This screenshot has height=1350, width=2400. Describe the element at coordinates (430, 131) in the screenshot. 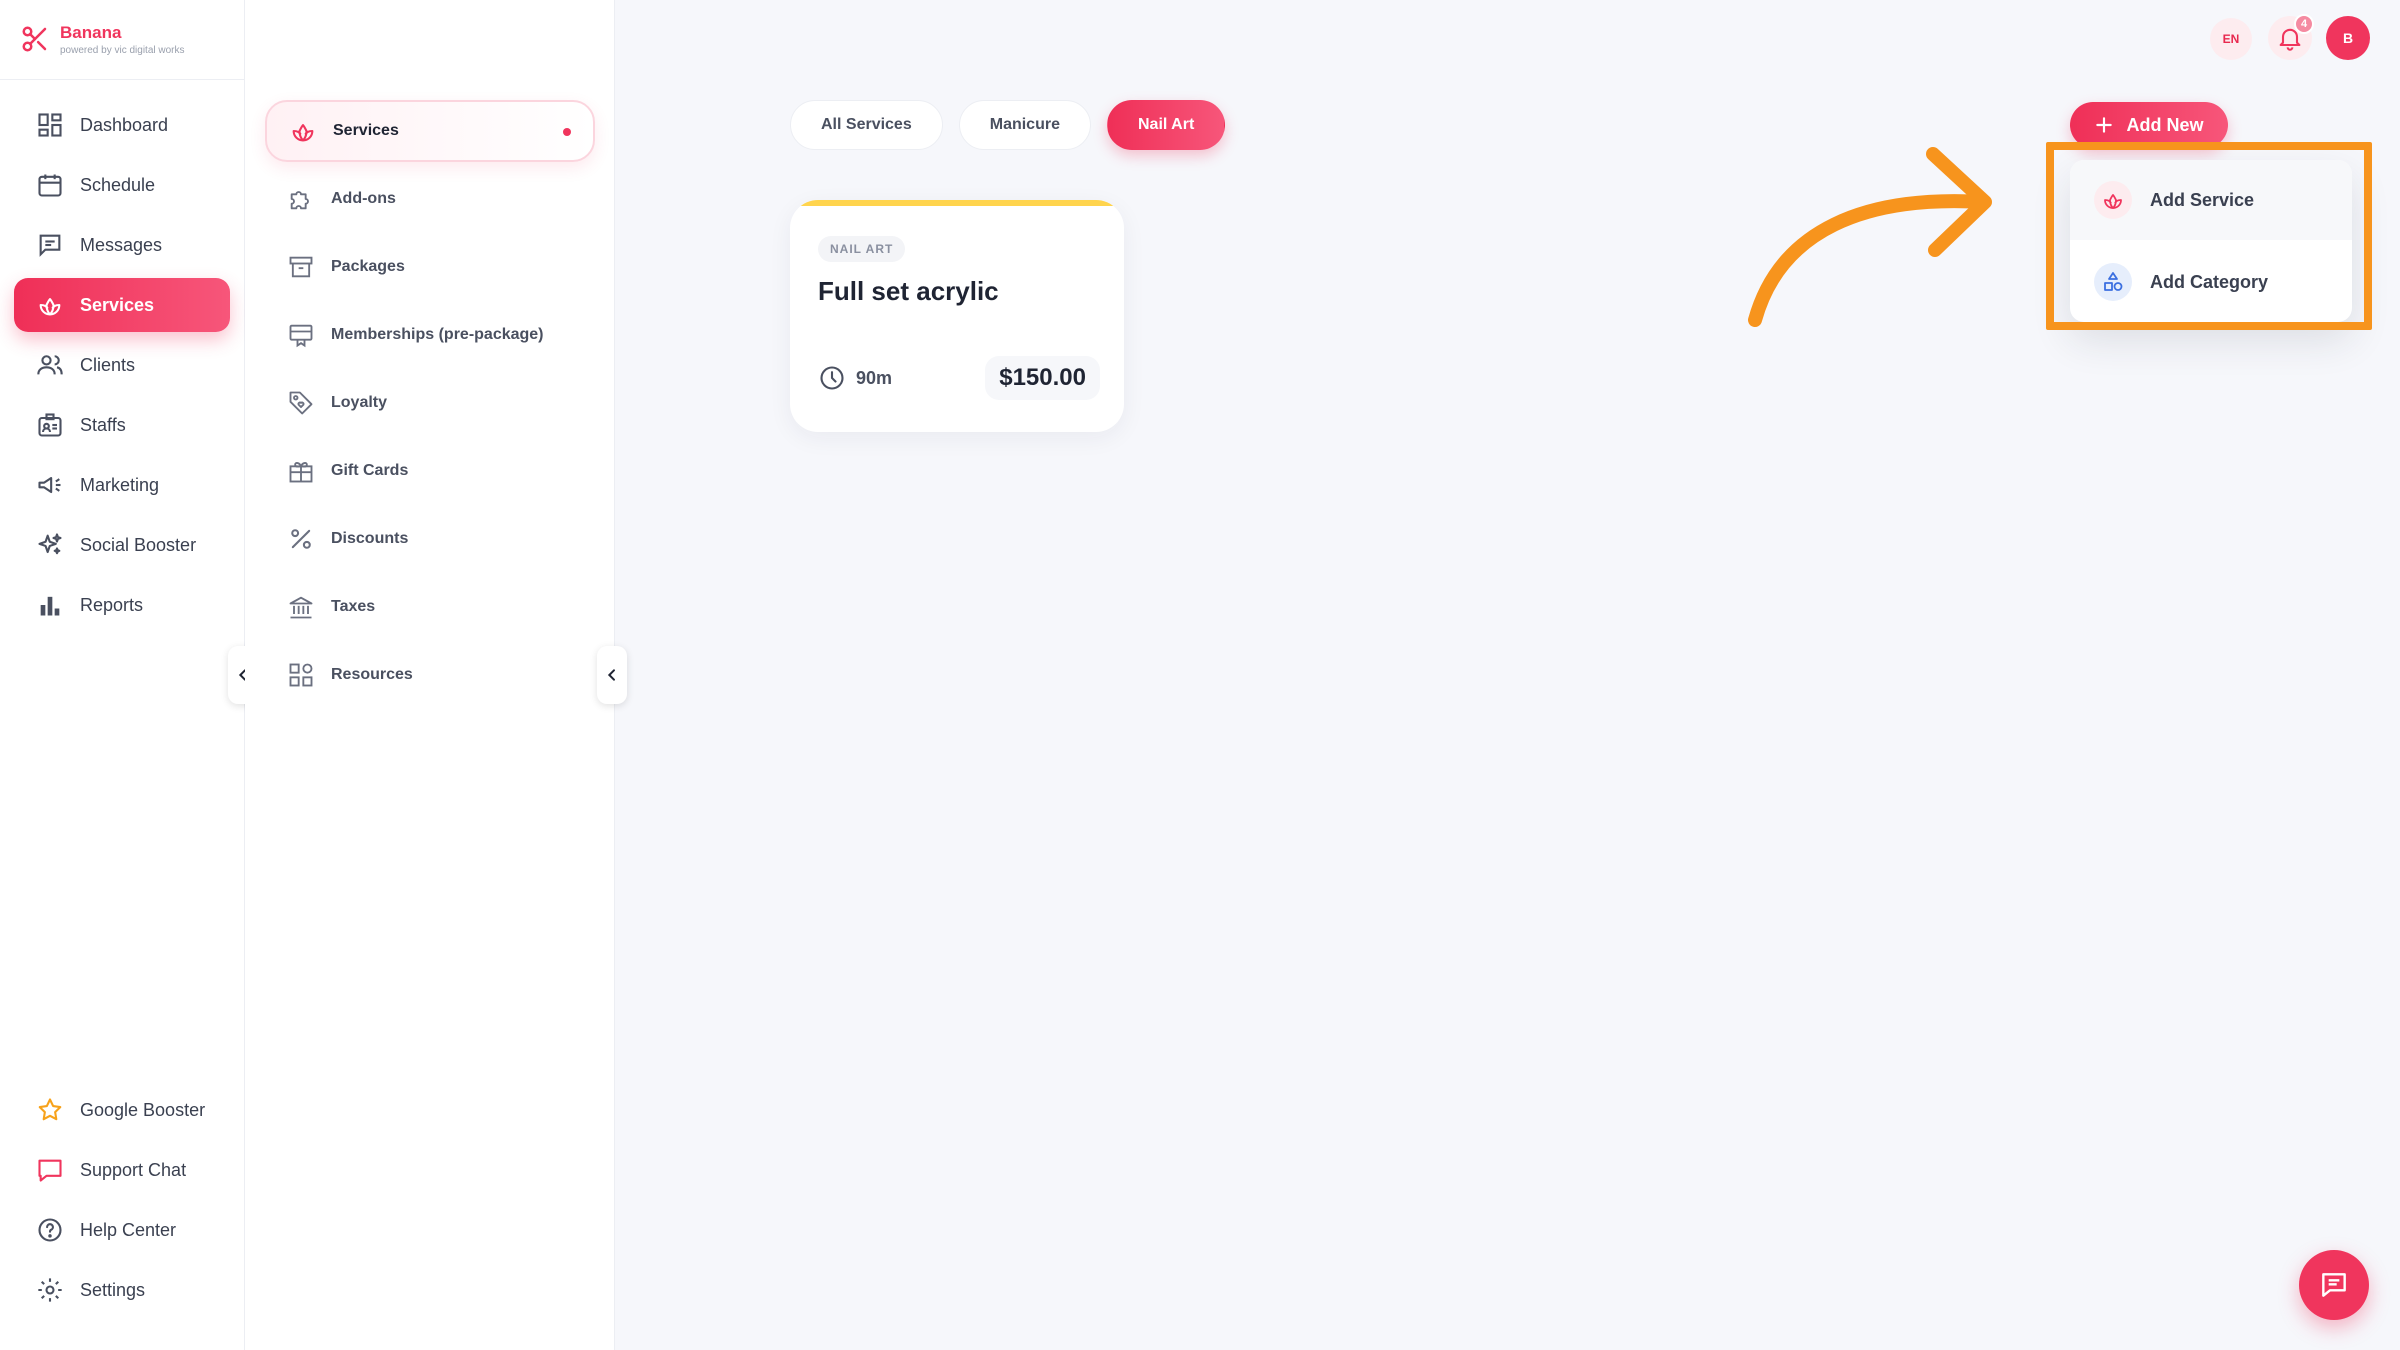

I see `subnav-item-services: Services` at that location.